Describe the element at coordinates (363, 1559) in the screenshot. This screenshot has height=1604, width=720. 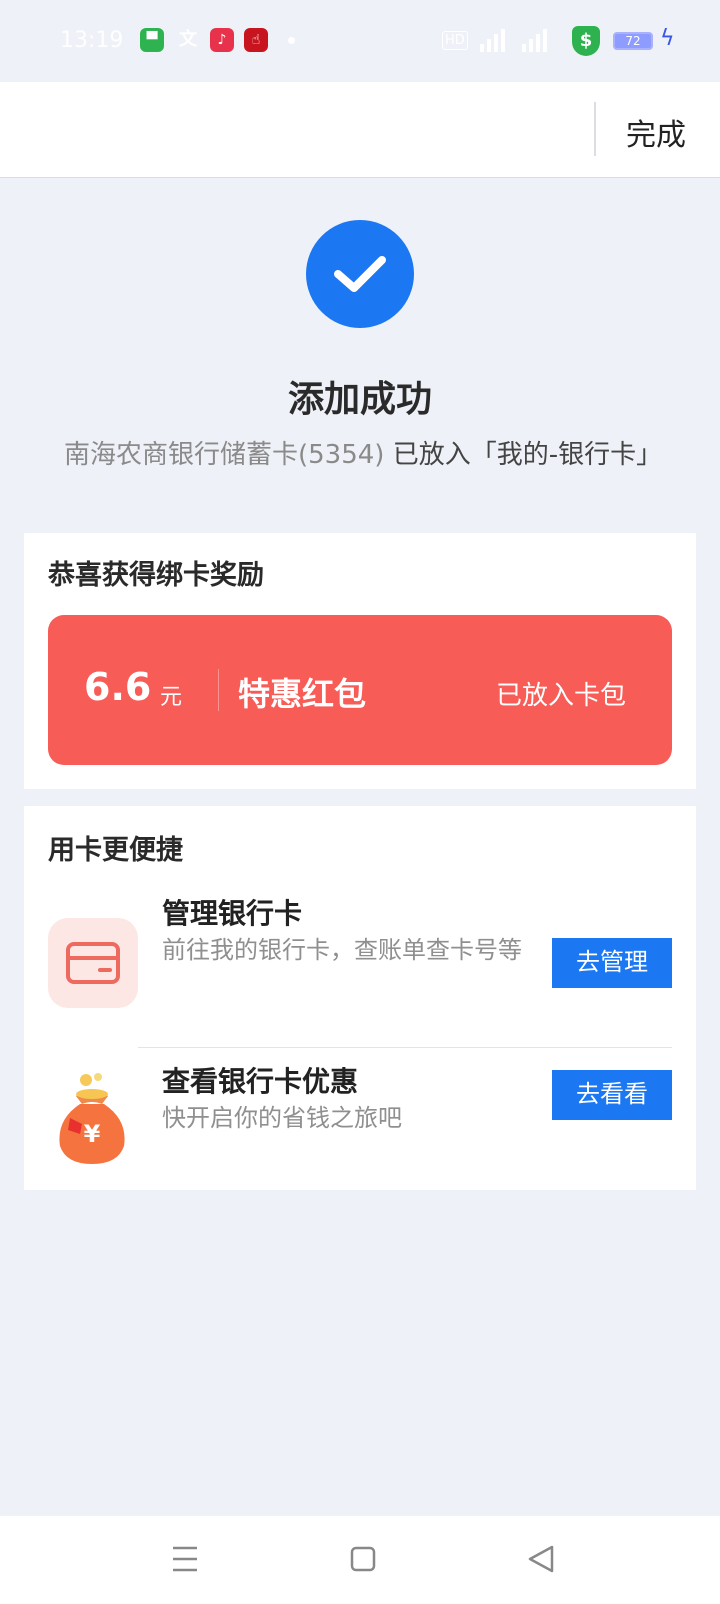
I see `home-icon` at that location.